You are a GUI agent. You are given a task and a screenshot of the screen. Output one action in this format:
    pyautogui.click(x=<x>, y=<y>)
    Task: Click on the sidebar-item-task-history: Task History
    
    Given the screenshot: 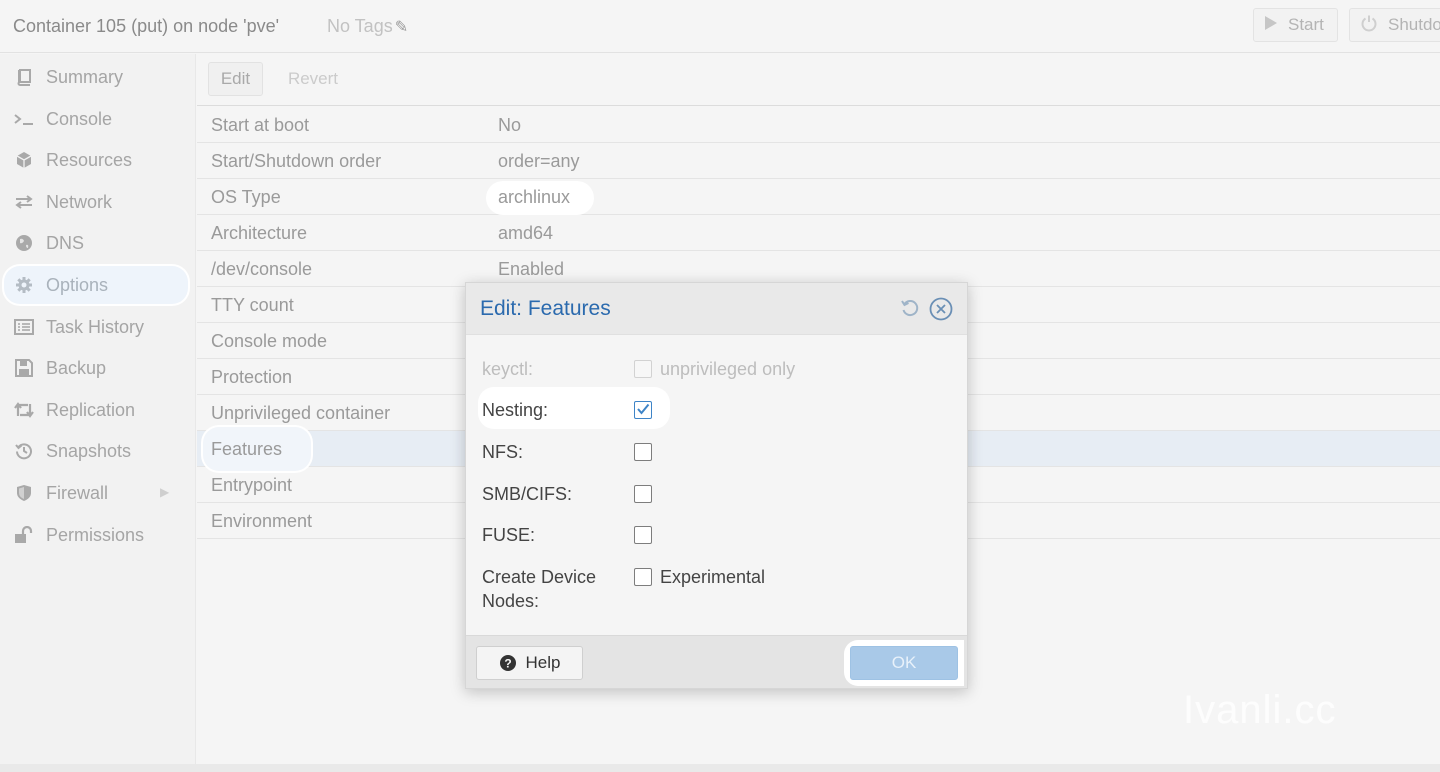 What is the action you would take?
    pyautogui.click(x=98, y=327)
    